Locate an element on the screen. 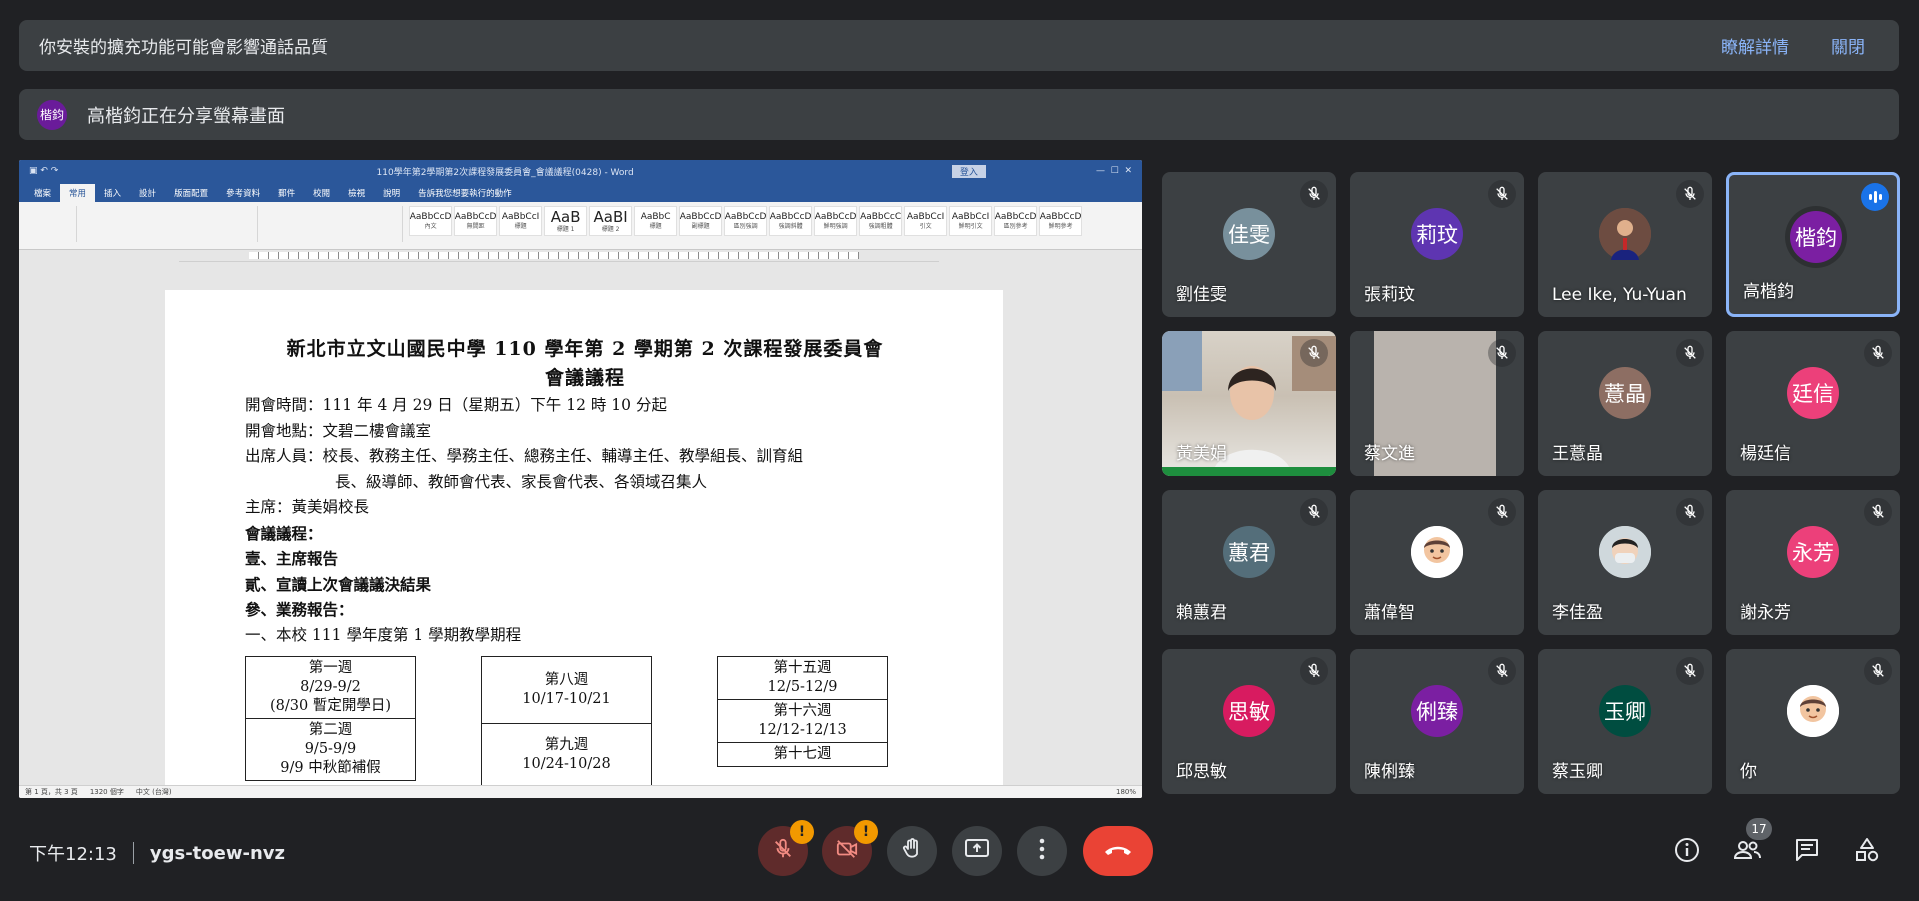 Image resolution: width=1919 pixels, height=901 pixels. microphone-button: ! is located at coordinates (786, 848).